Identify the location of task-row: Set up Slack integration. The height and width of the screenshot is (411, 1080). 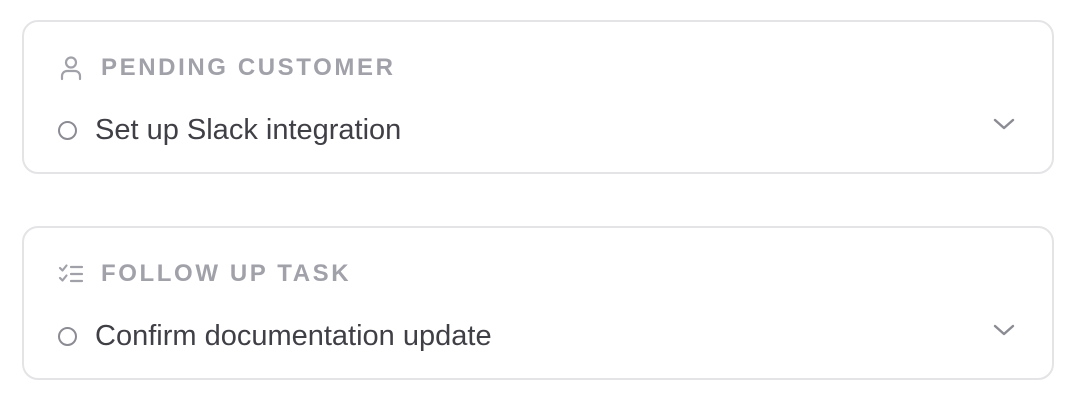
(538, 130).